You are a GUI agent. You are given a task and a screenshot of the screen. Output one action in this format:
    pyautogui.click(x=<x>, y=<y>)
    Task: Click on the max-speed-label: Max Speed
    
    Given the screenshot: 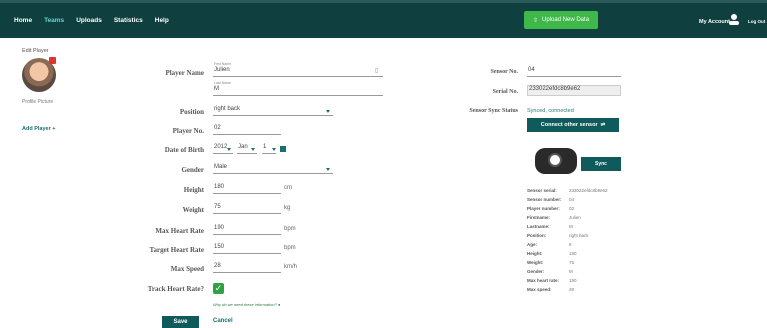 What is the action you would take?
    pyautogui.click(x=187, y=269)
    